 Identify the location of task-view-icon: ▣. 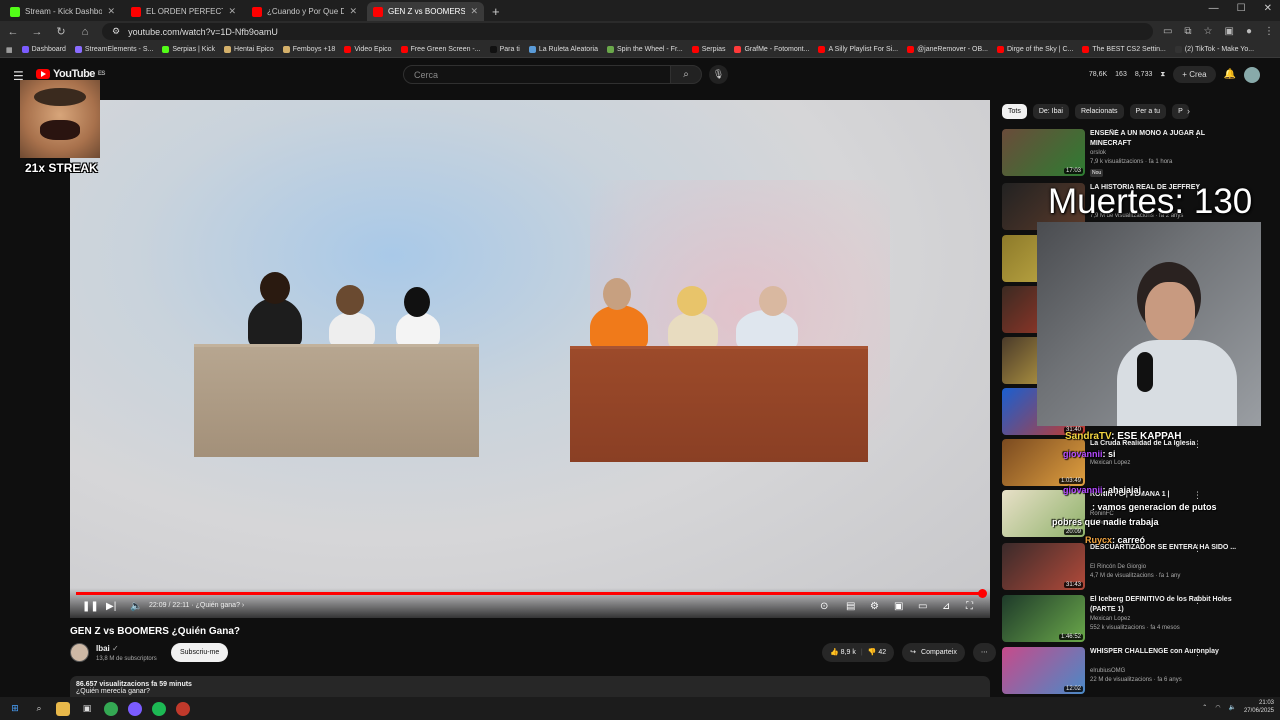
(87, 709).